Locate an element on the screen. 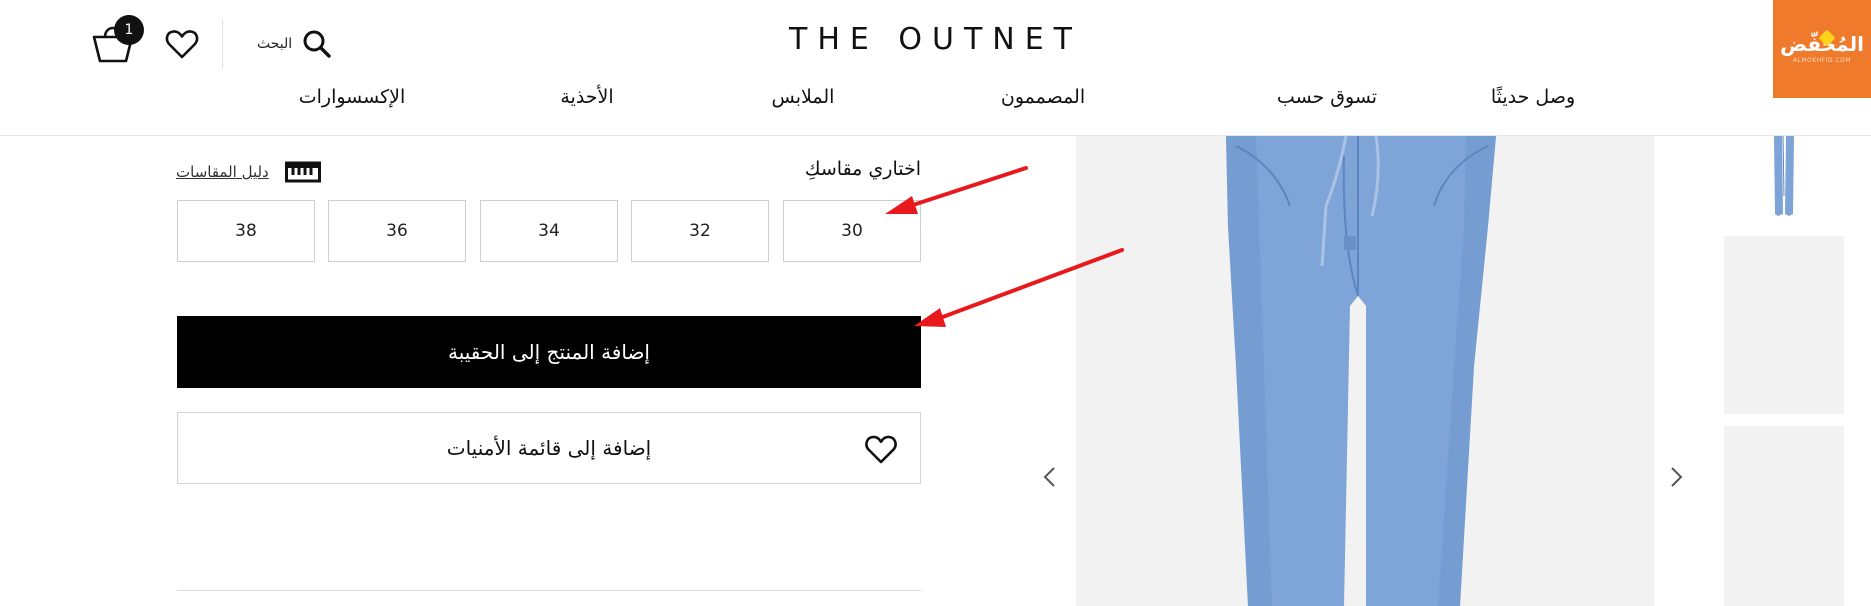  badge-subtext: ALMOKHFID.COM is located at coordinates (1822, 60).